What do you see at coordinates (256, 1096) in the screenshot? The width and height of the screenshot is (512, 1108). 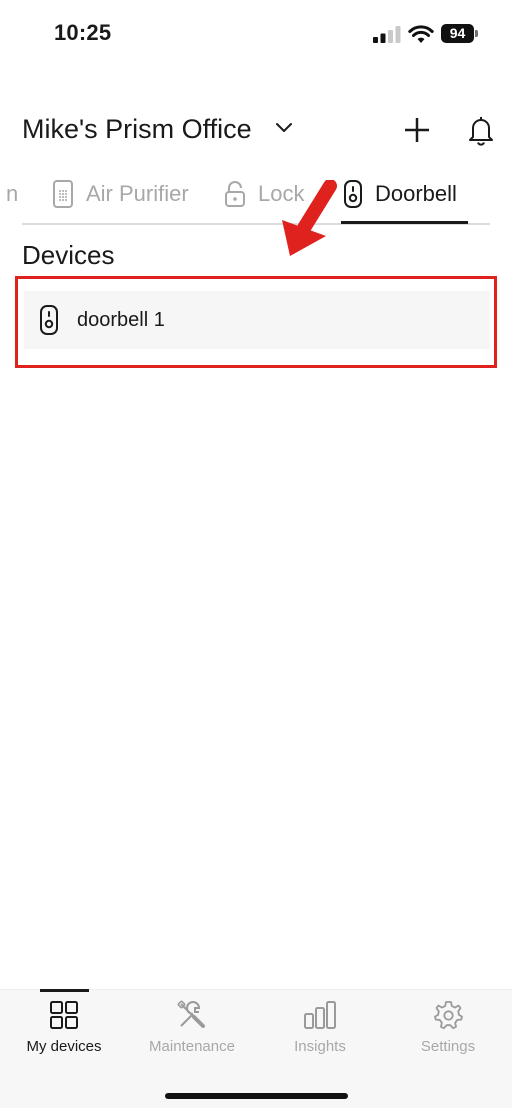 I see `home-indicator` at bounding box center [256, 1096].